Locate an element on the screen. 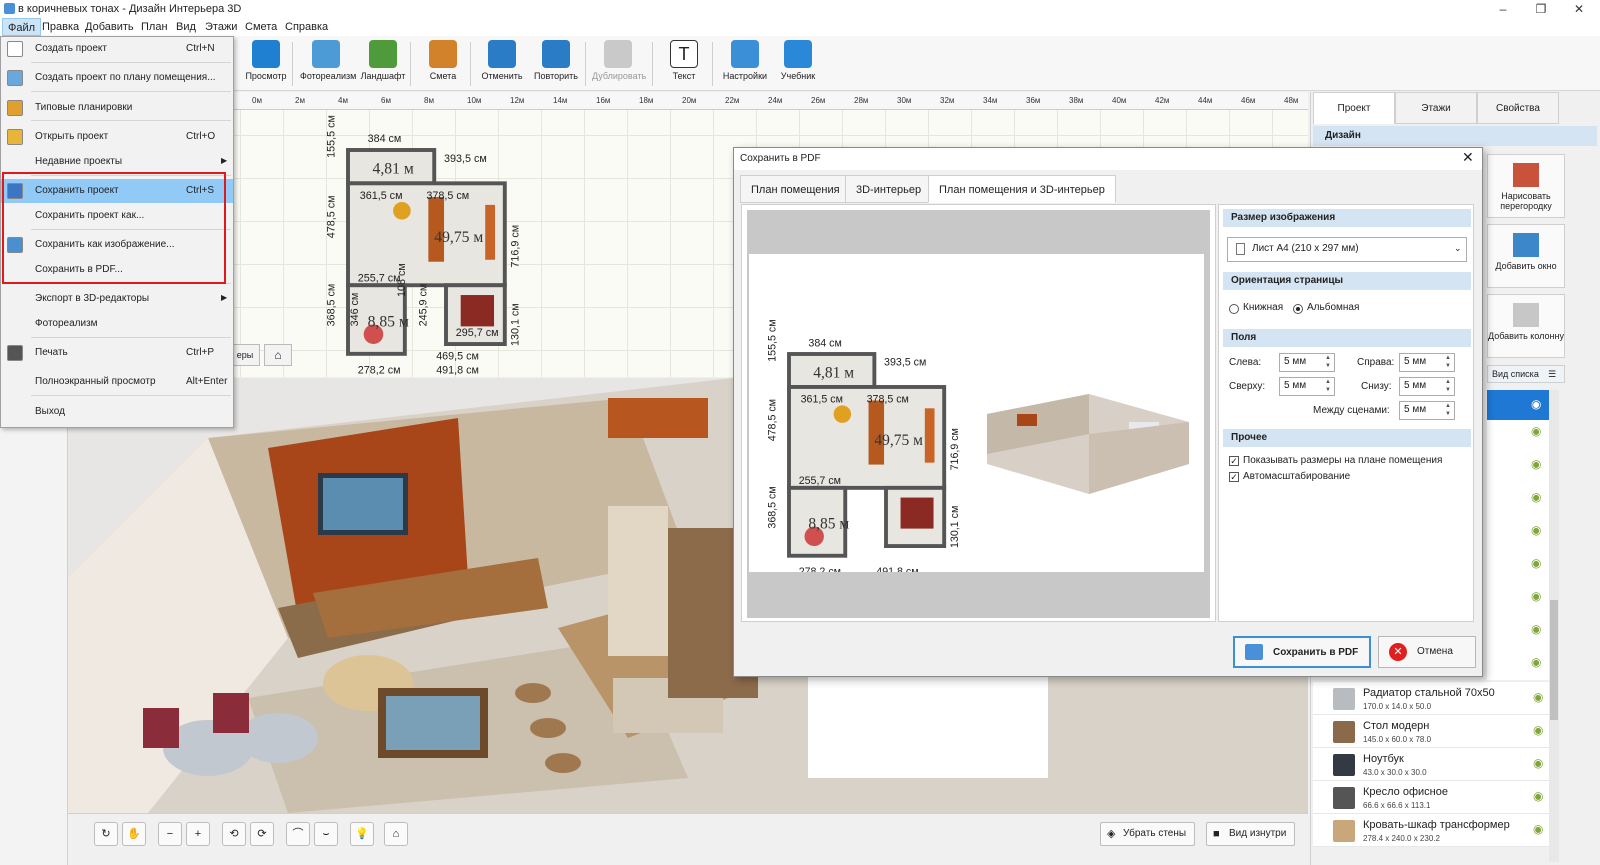  tree-icon is located at coordinates (383, 54).